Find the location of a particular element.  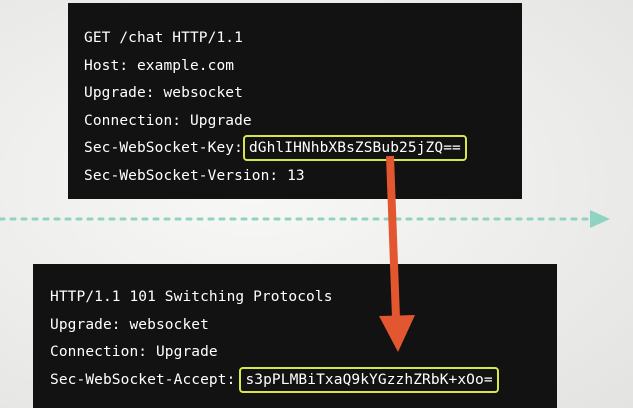

request-line-4: Connection: Upgrade is located at coordinates (168, 120).